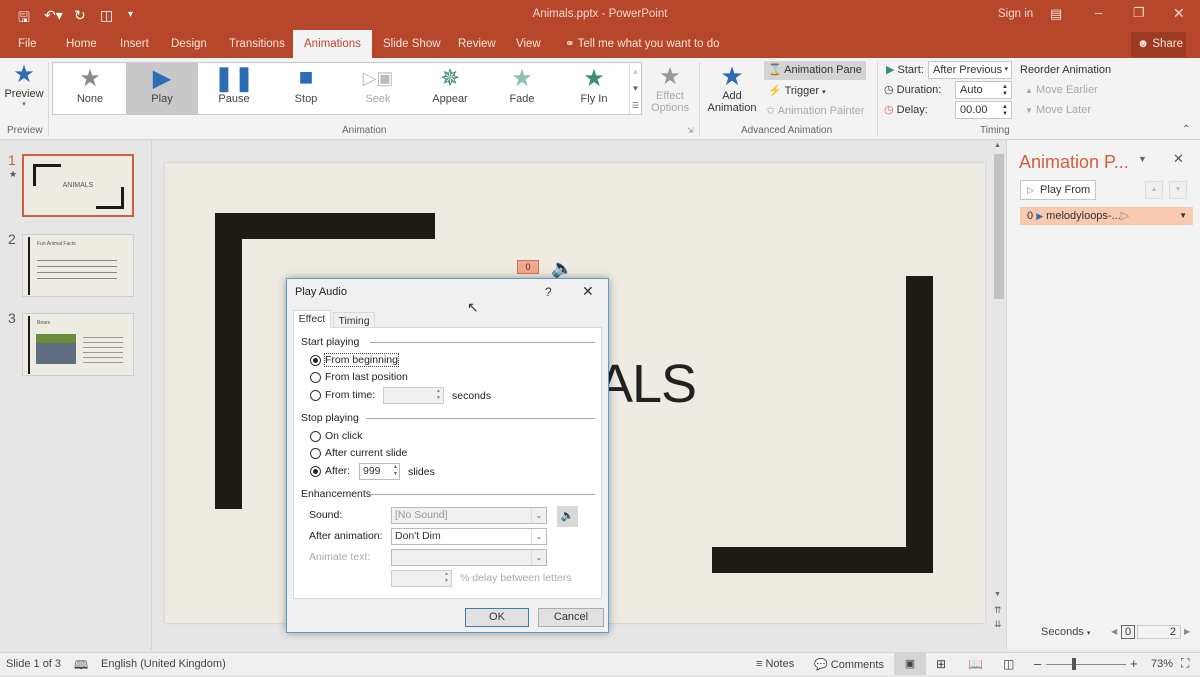 Image resolution: width=1200 pixels, height=677 pixels. Describe the element at coordinates (1178, 159) in the screenshot. I see `close-pane-icon: ✕` at that location.